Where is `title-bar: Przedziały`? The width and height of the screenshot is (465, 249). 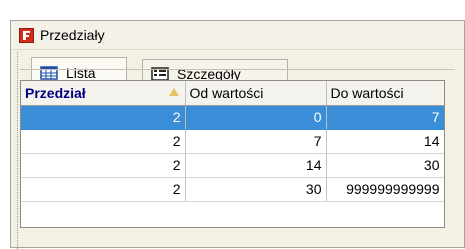
title-bar: Przedziały is located at coordinates (237, 35).